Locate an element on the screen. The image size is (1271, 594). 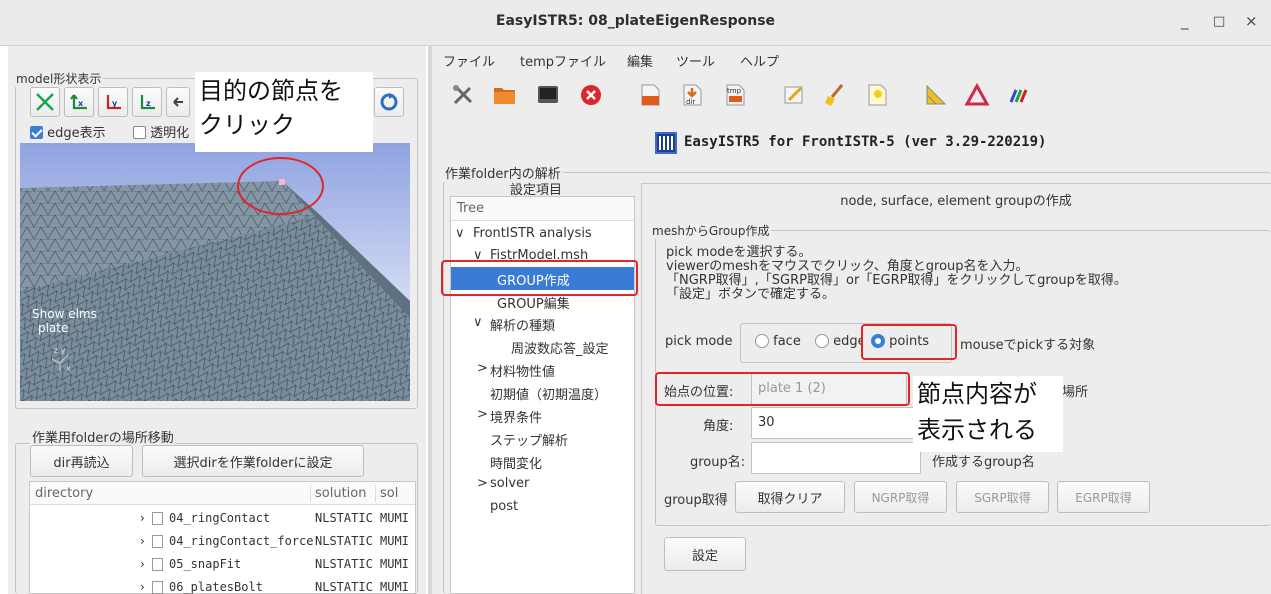
table-row: › 04_ringContact NLSTATIC MUMI is located at coordinates (222, 518).